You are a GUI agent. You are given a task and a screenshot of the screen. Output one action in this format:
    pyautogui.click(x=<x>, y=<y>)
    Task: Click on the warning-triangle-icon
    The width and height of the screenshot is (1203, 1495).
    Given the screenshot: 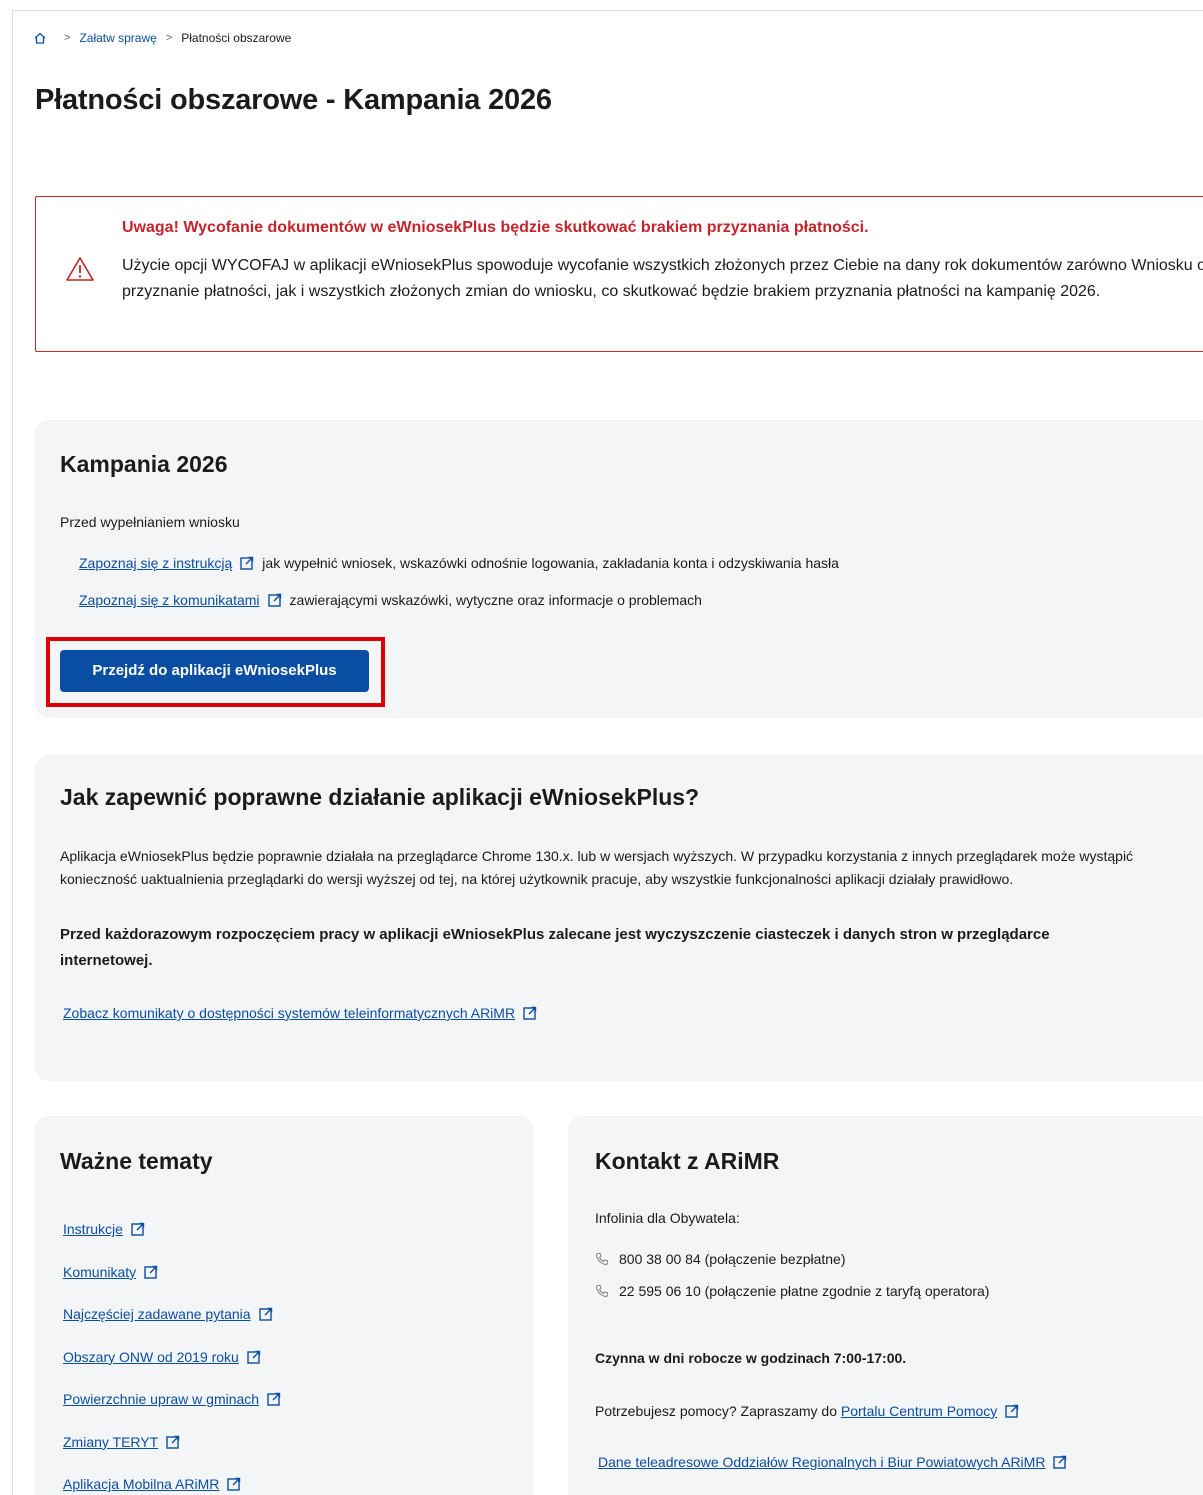 What is the action you would take?
    pyautogui.click(x=80, y=269)
    